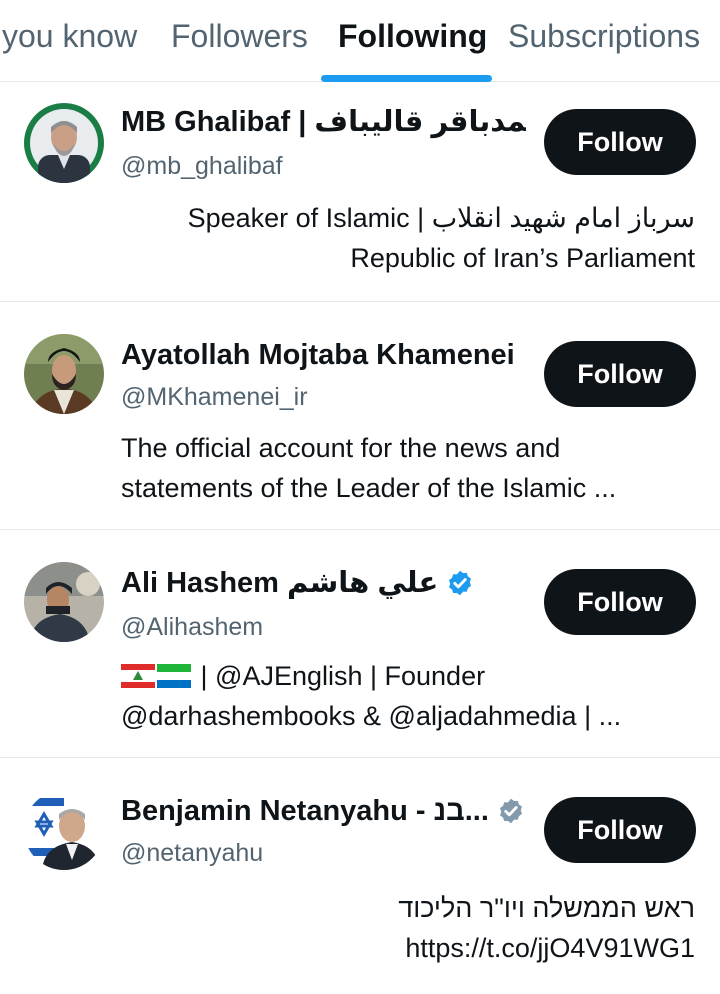 The image size is (720, 994). What do you see at coordinates (604, 36) in the screenshot?
I see `tab-subscriptions: Subscriptions` at bounding box center [604, 36].